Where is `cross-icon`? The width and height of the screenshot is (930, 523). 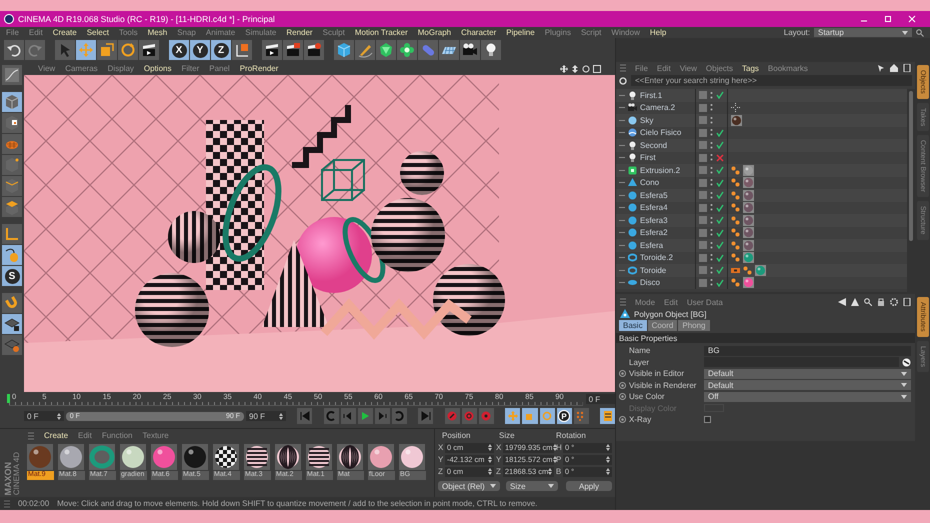 cross-icon is located at coordinates (720, 158).